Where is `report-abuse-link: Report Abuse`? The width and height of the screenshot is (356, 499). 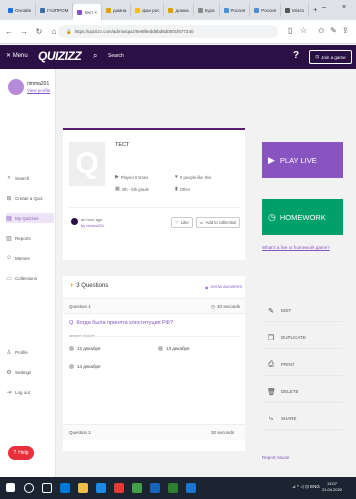 report-abuse-link: Report Abuse is located at coordinates (275, 457).